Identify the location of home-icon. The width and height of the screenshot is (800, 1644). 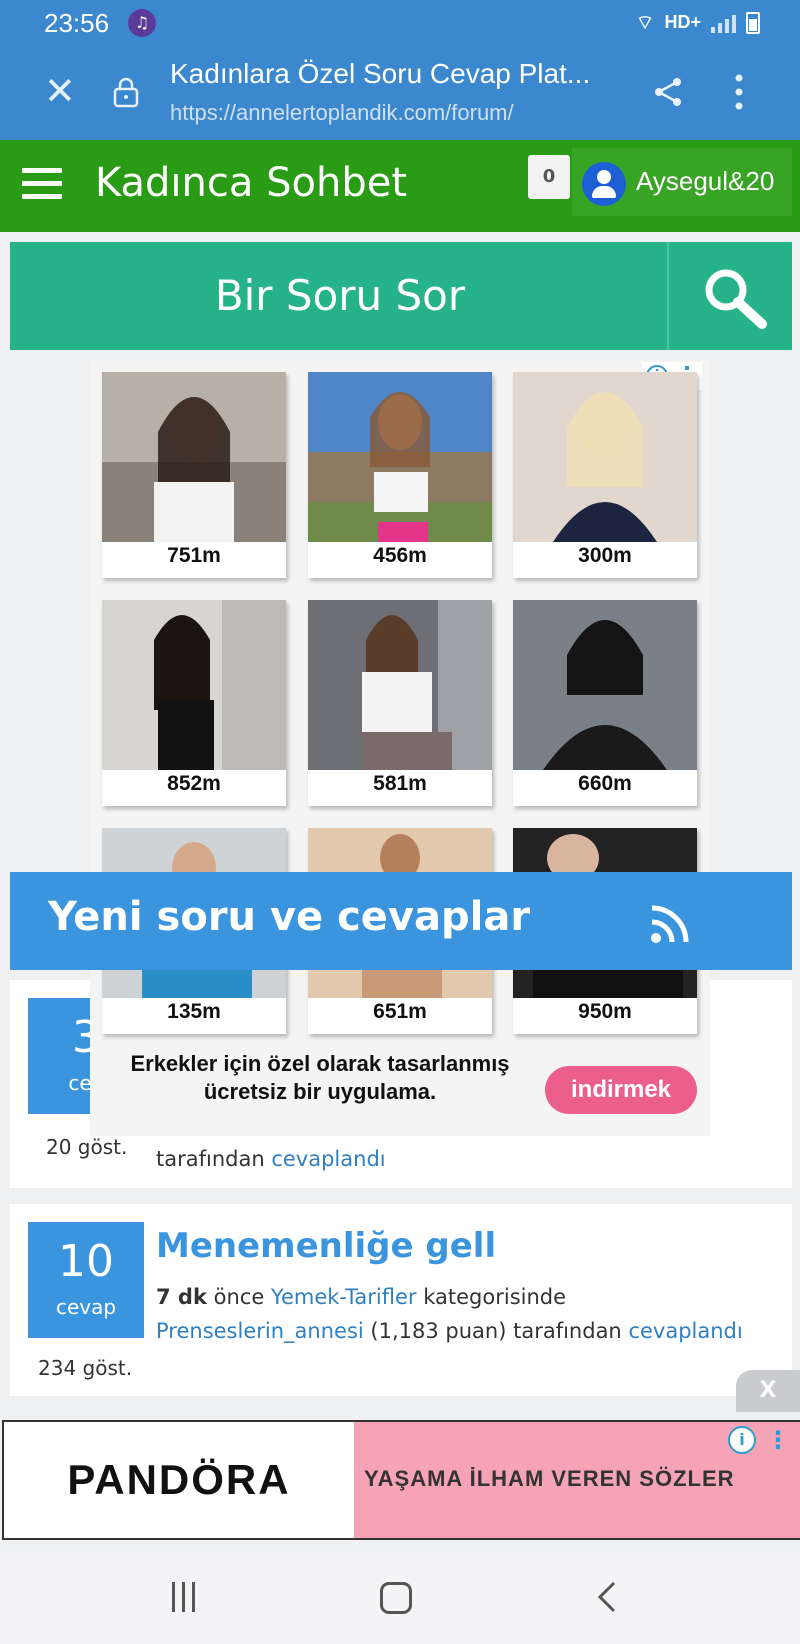
(396, 1598).